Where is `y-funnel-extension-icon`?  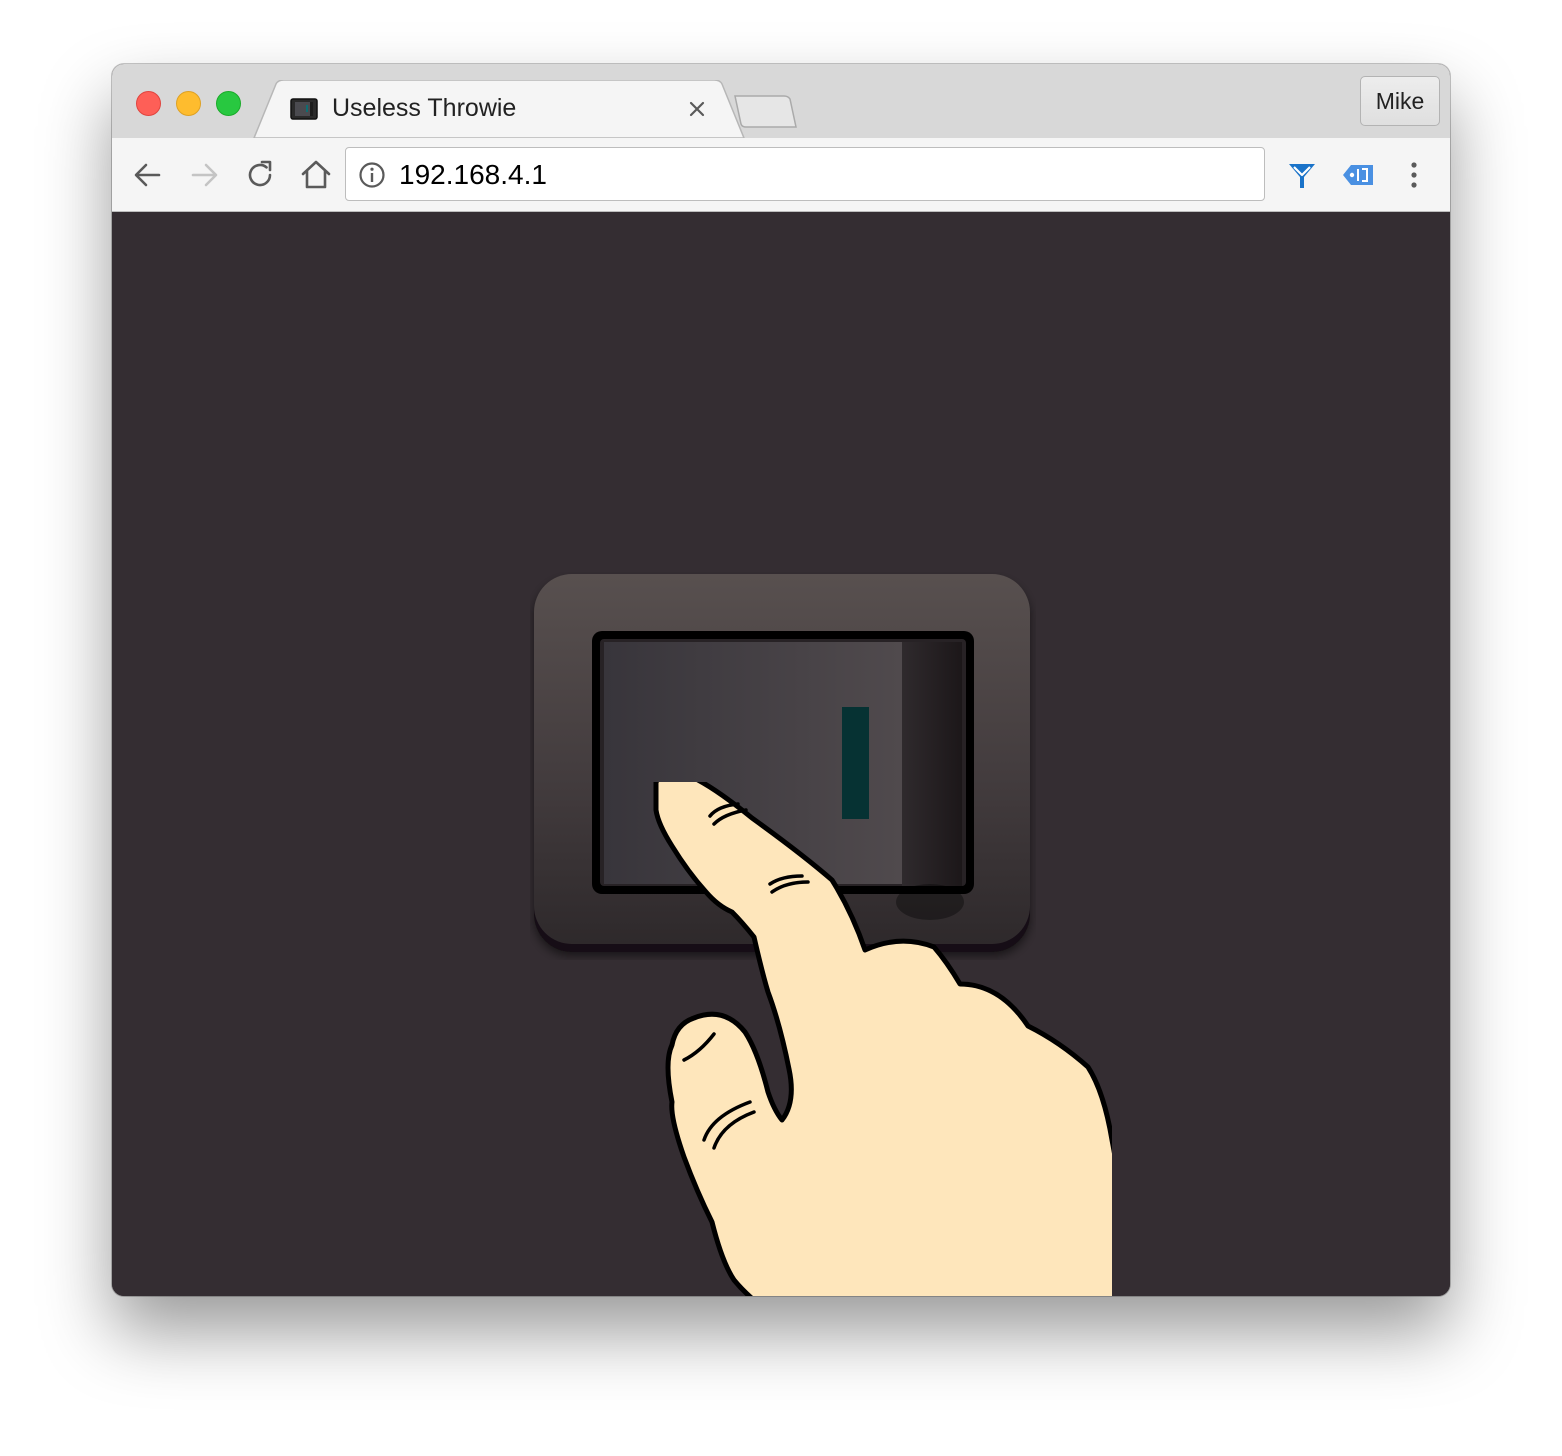 y-funnel-extension-icon is located at coordinates (1302, 175).